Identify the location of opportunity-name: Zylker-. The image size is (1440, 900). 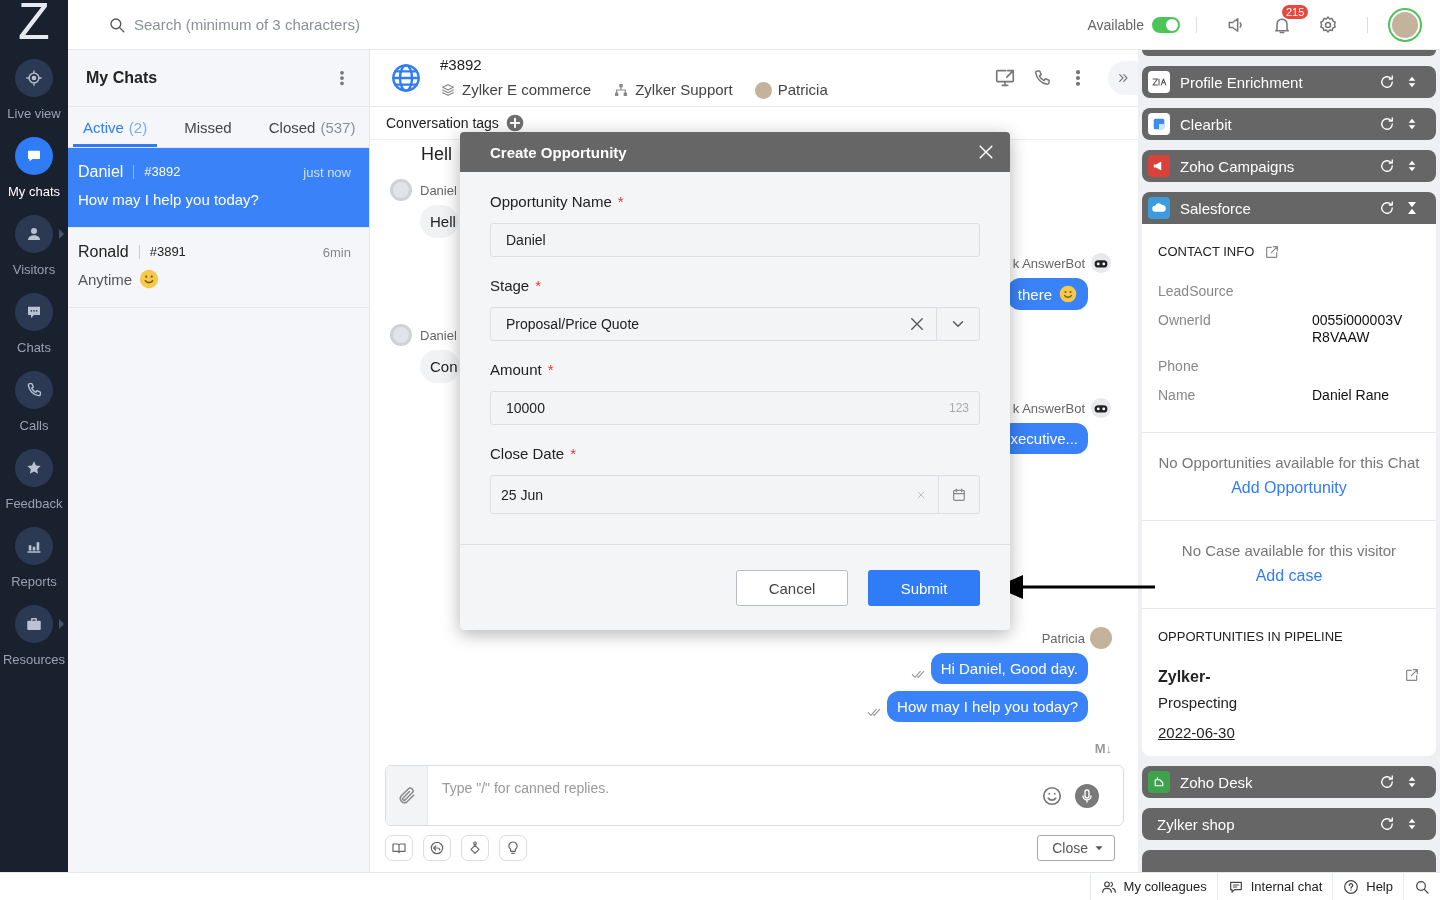
(1185, 677).